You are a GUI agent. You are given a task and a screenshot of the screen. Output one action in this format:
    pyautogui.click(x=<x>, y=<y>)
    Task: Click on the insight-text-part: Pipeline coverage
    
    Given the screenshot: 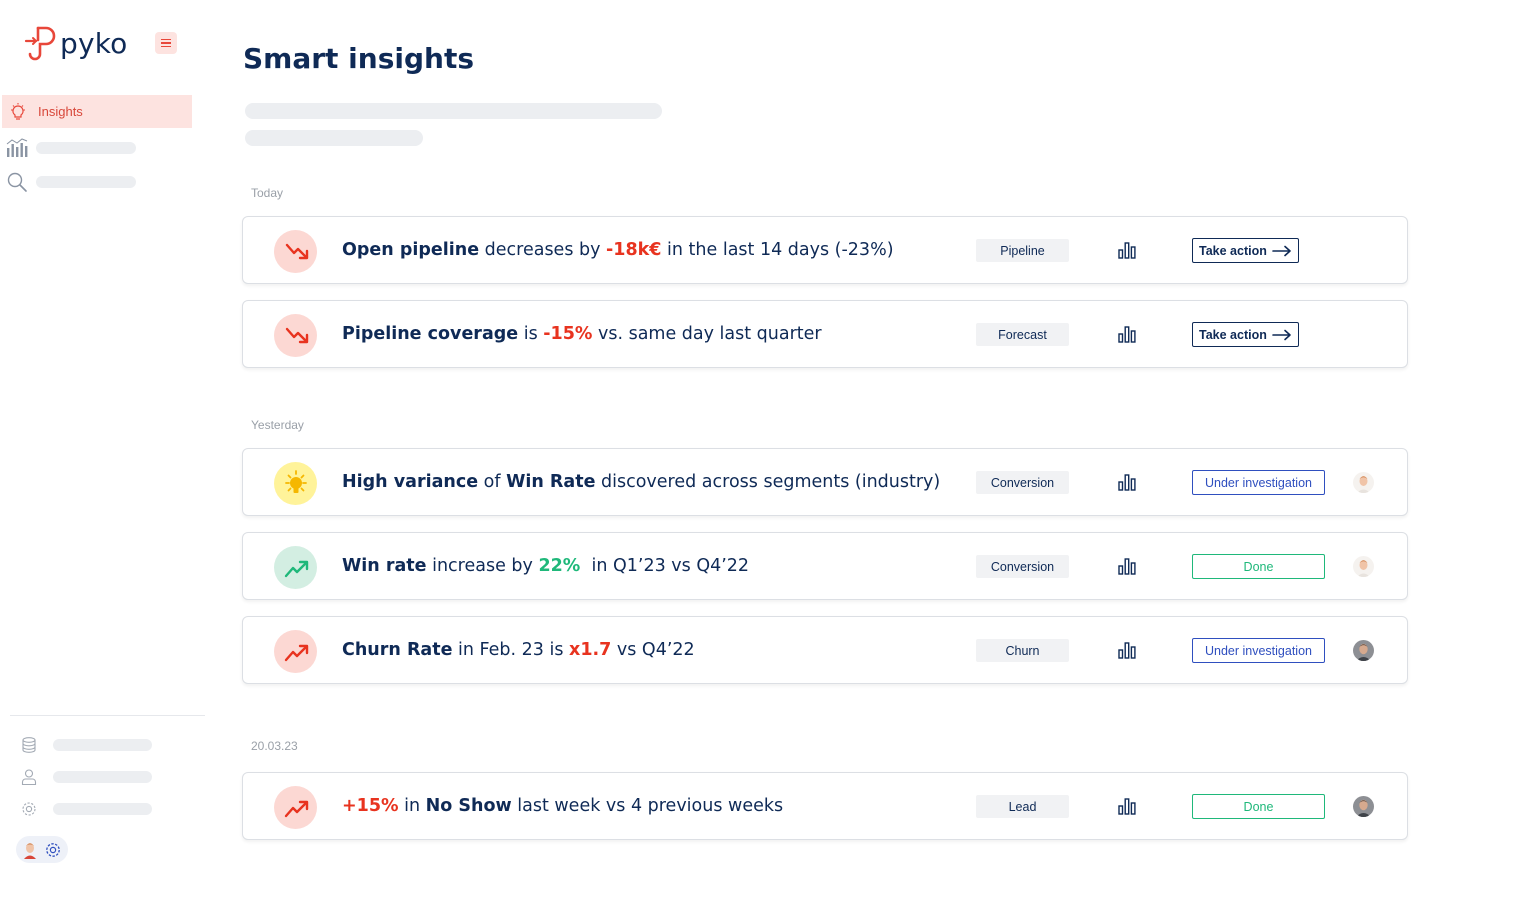 What is the action you would take?
    pyautogui.click(x=430, y=334)
    